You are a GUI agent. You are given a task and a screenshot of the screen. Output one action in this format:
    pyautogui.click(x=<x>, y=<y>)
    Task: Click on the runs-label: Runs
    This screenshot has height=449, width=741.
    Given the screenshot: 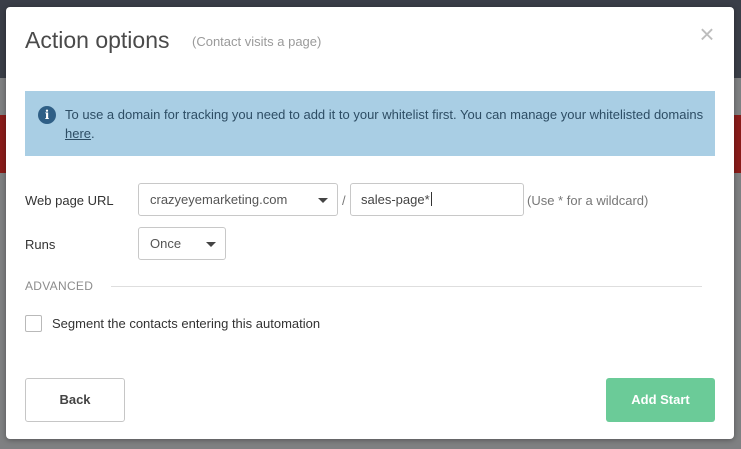 What is the action you would take?
    pyautogui.click(x=40, y=244)
    